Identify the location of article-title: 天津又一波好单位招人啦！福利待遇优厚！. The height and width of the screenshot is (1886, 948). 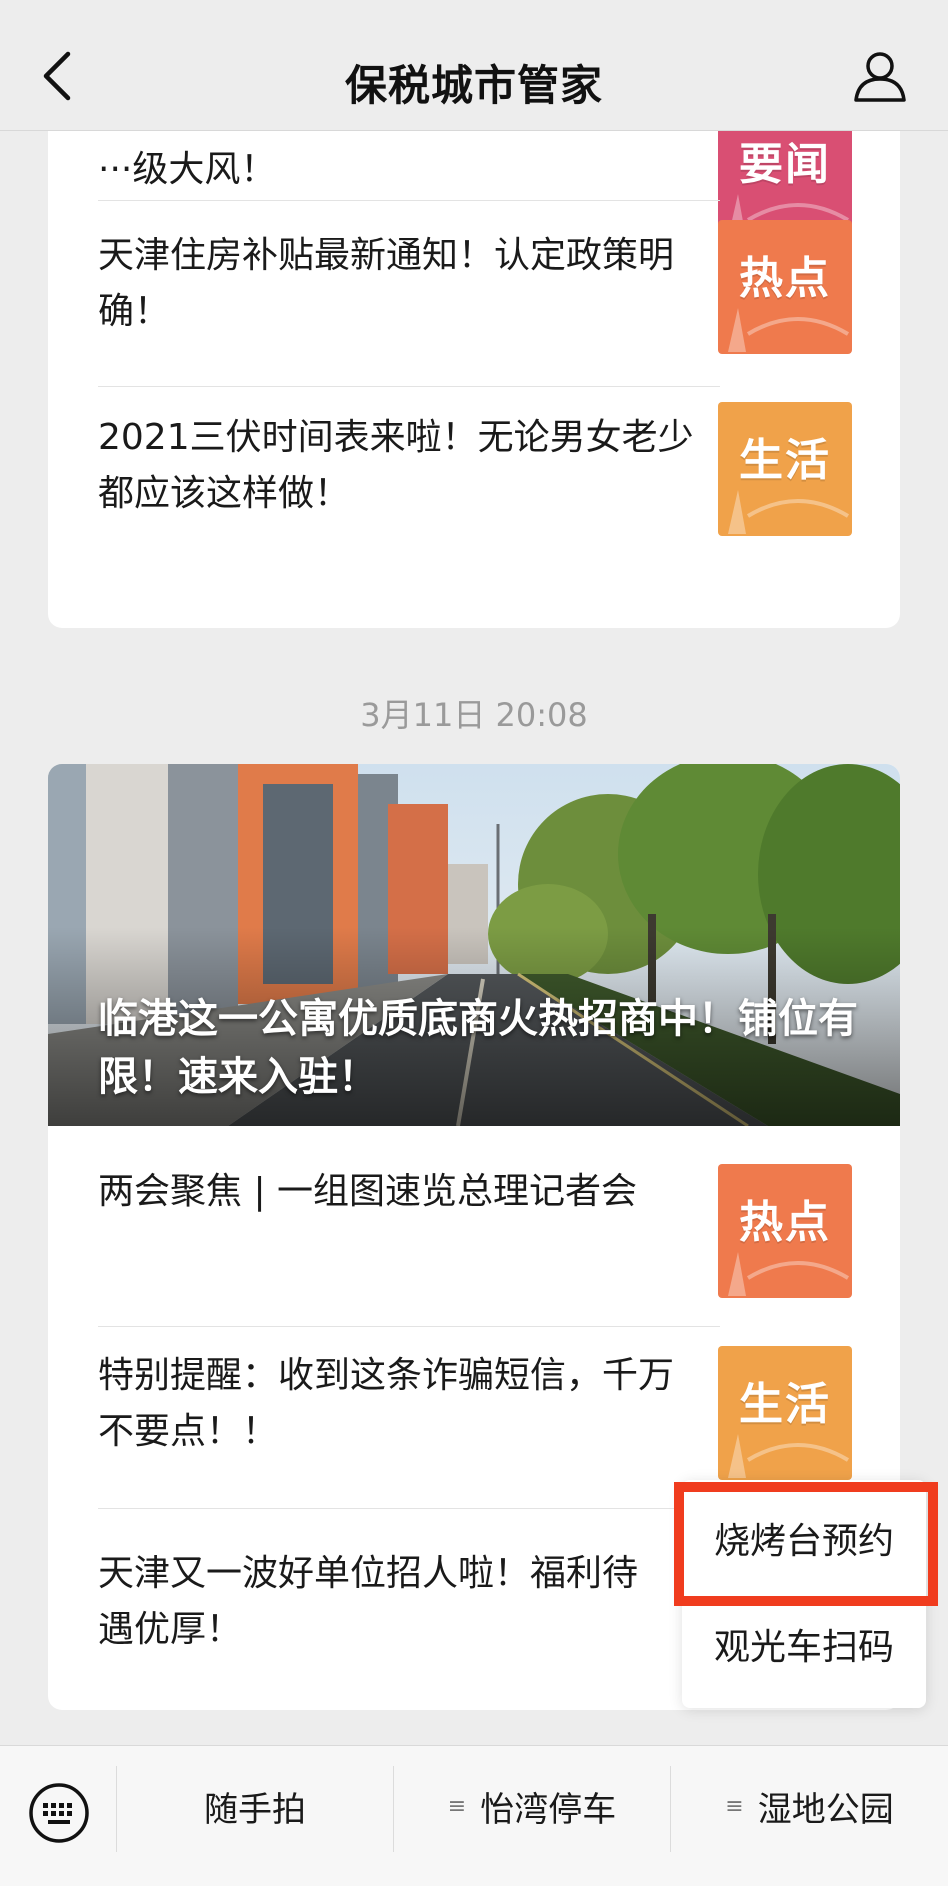
(368, 1601).